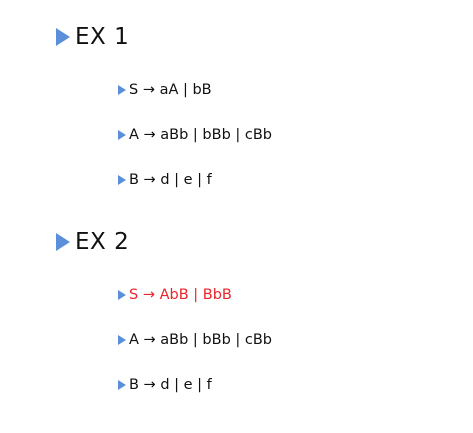 The image size is (473, 433). I want to click on section-heading-text: EX 1, so click(102, 37).